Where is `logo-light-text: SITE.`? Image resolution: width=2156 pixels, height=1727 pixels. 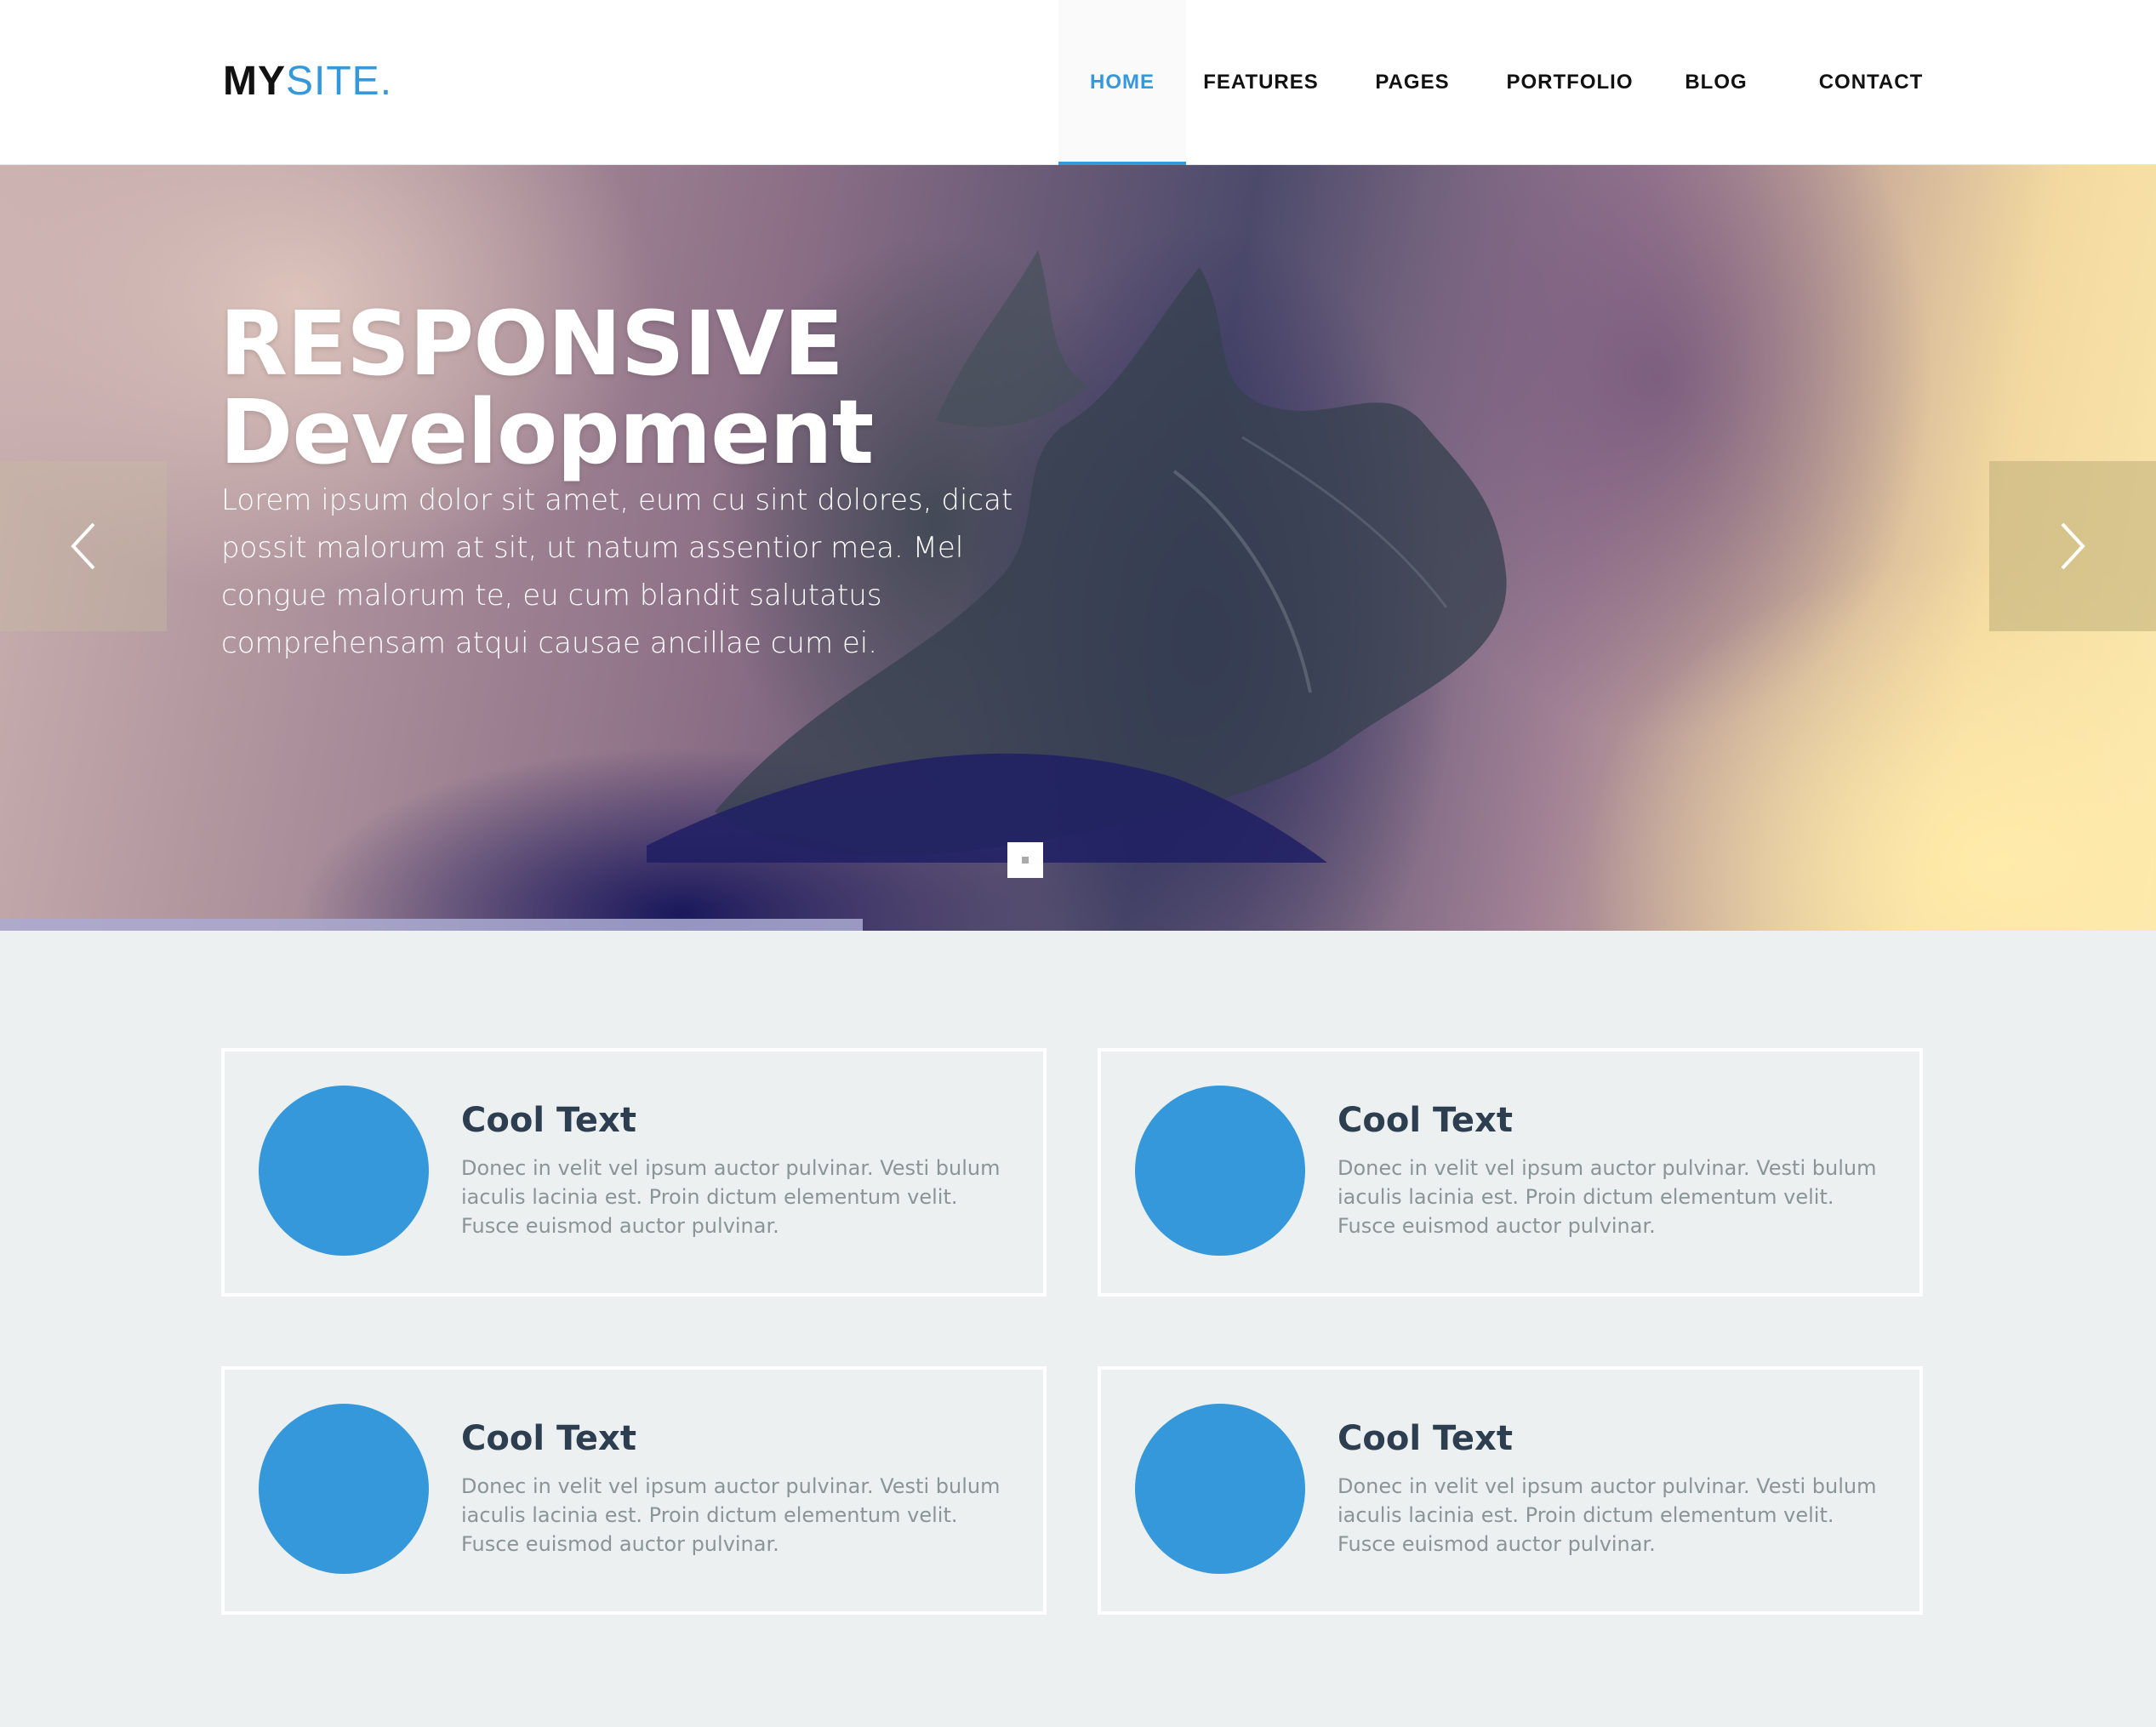 logo-light-text: SITE. is located at coordinates (339, 81).